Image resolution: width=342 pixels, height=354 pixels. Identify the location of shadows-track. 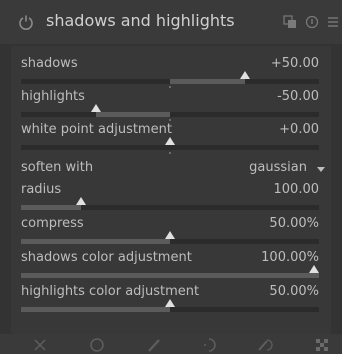
(170, 79).